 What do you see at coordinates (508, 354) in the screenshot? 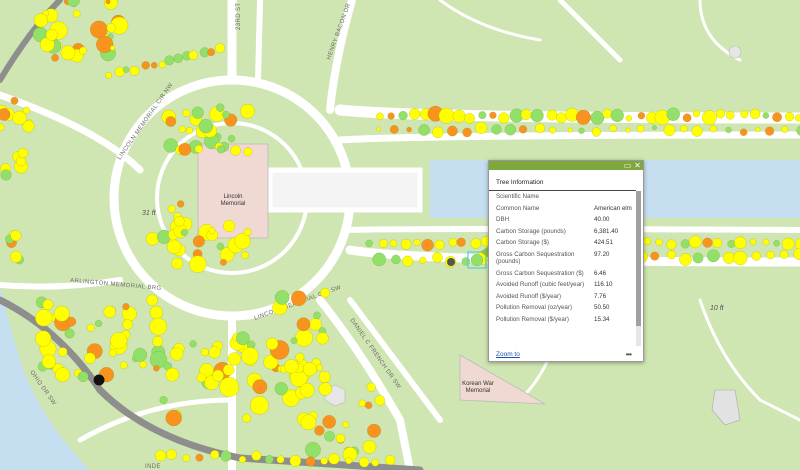
I see `zoom-to-link: Zoom to` at bounding box center [508, 354].